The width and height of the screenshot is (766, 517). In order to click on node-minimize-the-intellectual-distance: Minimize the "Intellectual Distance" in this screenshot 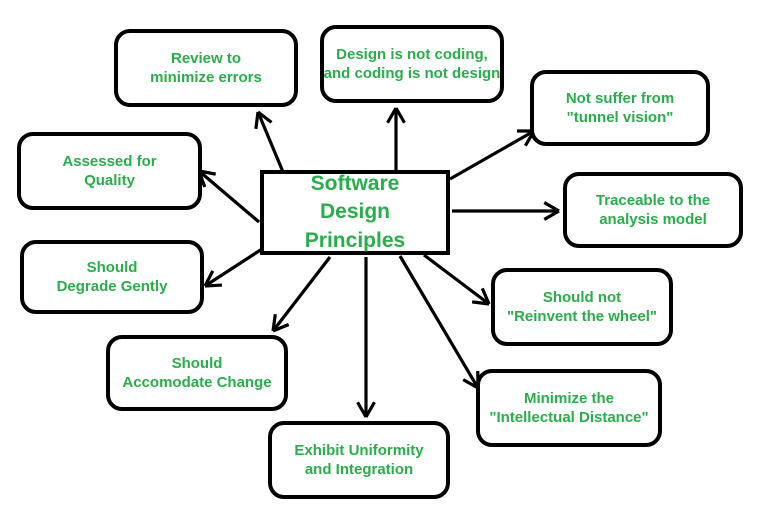, I will do `click(569, 408)`.